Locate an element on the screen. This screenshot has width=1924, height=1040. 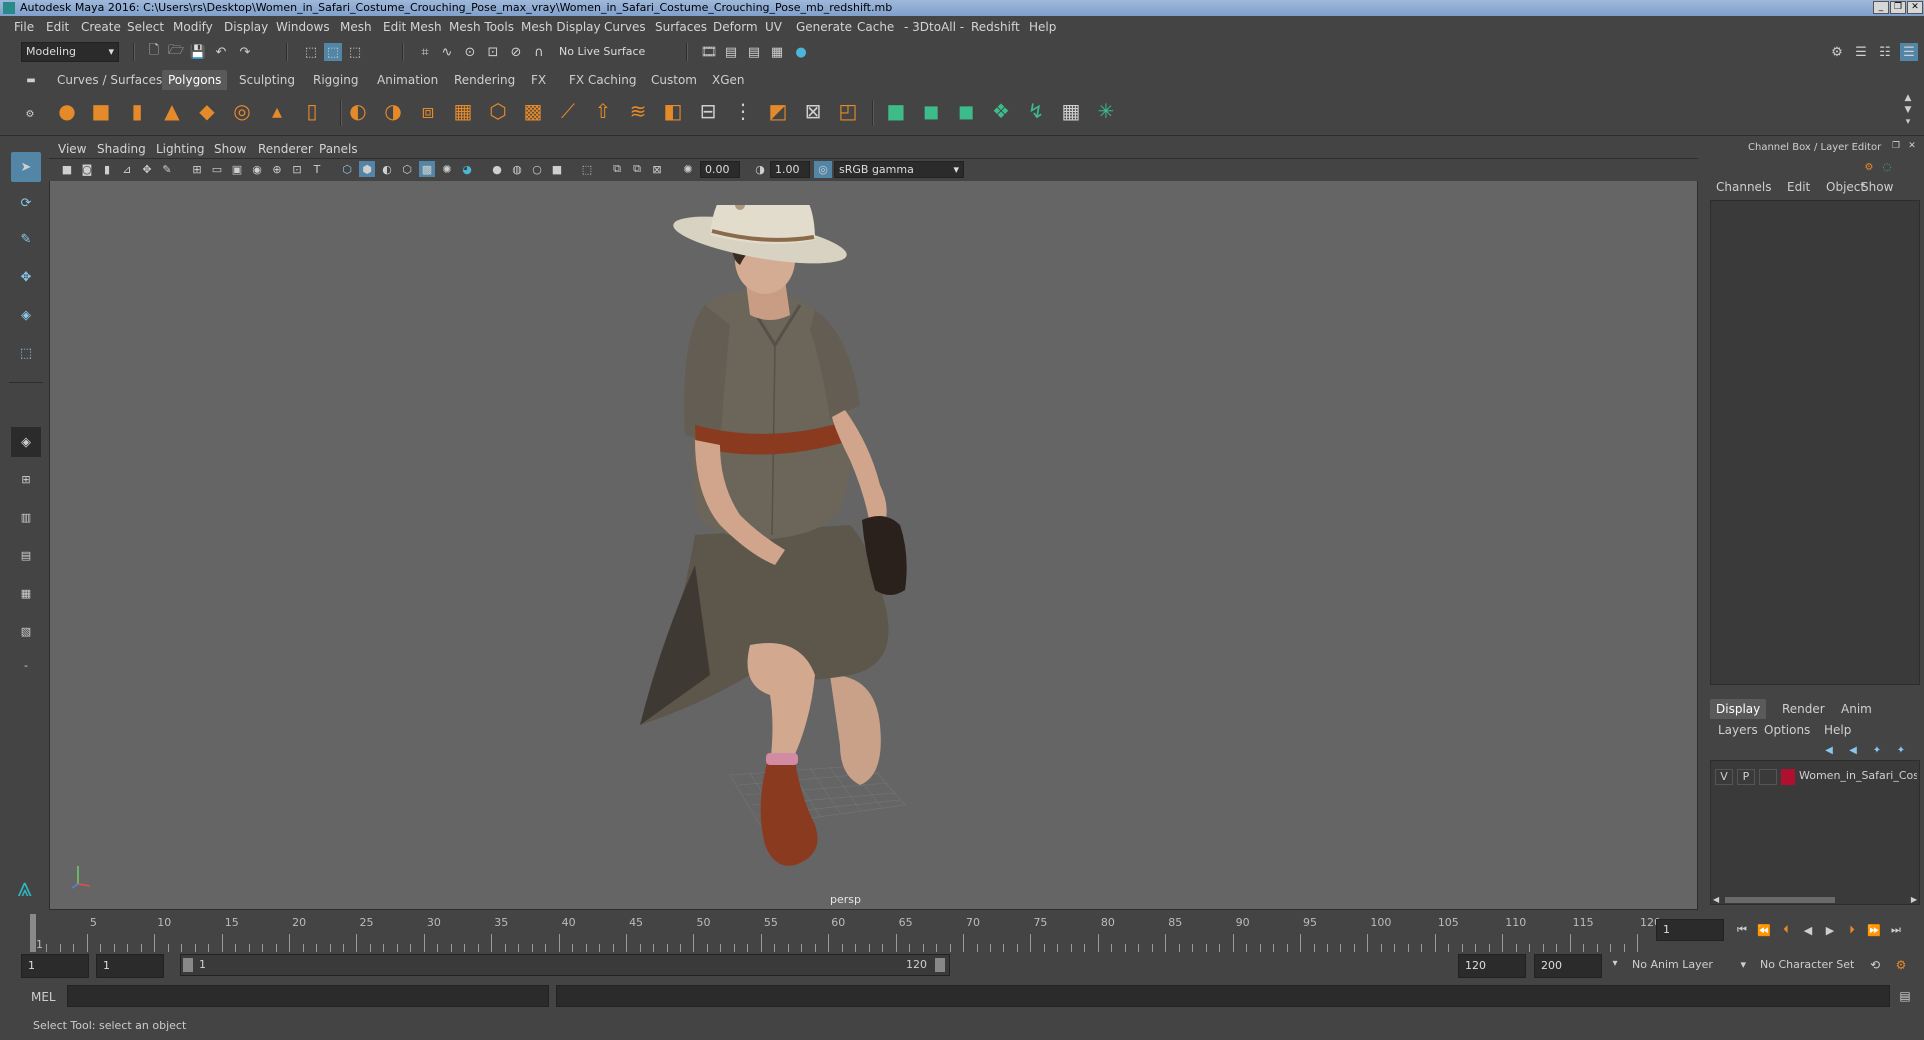
camera-select-icon: ■ is located at coordinates (67, 169).